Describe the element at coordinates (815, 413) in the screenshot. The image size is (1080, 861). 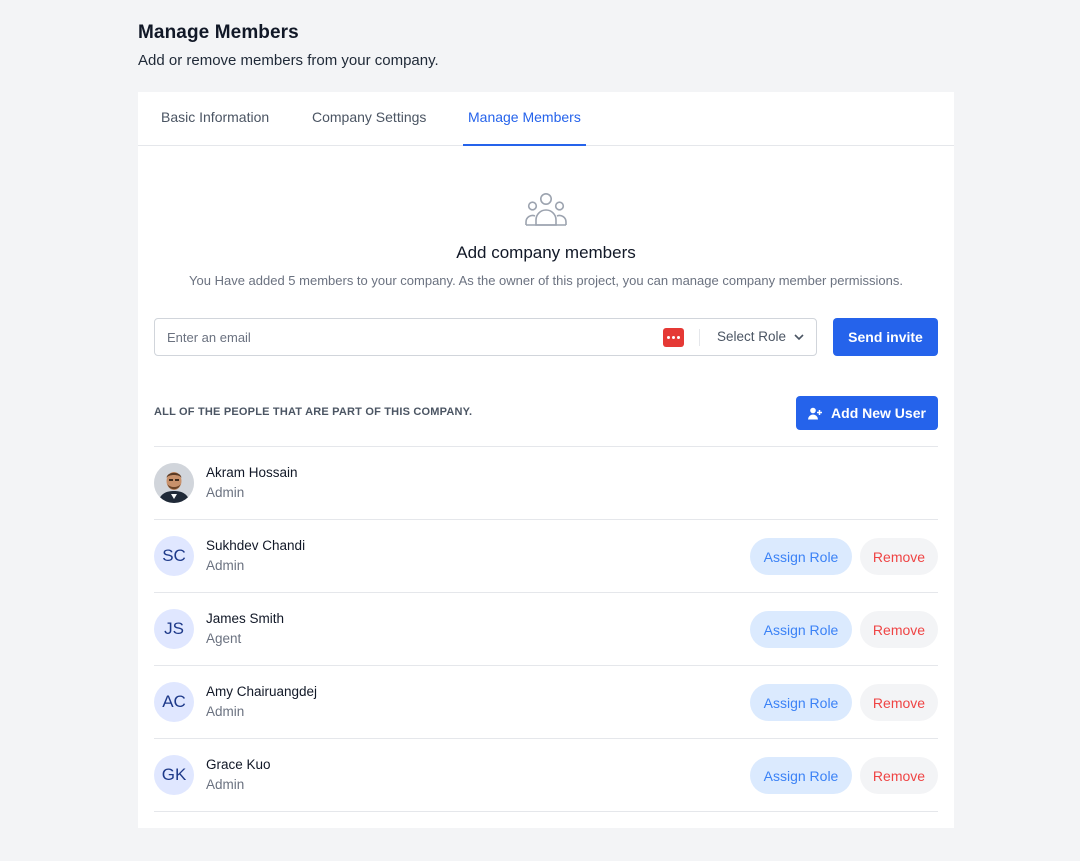
I see `add-user-icon` at that location.